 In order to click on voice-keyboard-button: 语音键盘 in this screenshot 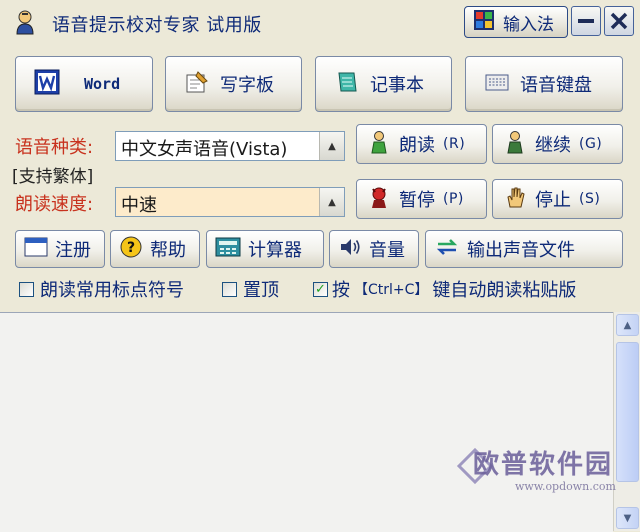, I will do `click(544, 84)`.